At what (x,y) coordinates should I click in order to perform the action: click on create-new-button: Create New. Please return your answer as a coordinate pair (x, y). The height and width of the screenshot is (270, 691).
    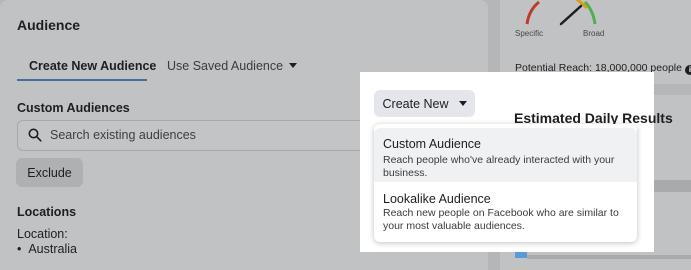
    Looking at the image, I should click on (424, 103).